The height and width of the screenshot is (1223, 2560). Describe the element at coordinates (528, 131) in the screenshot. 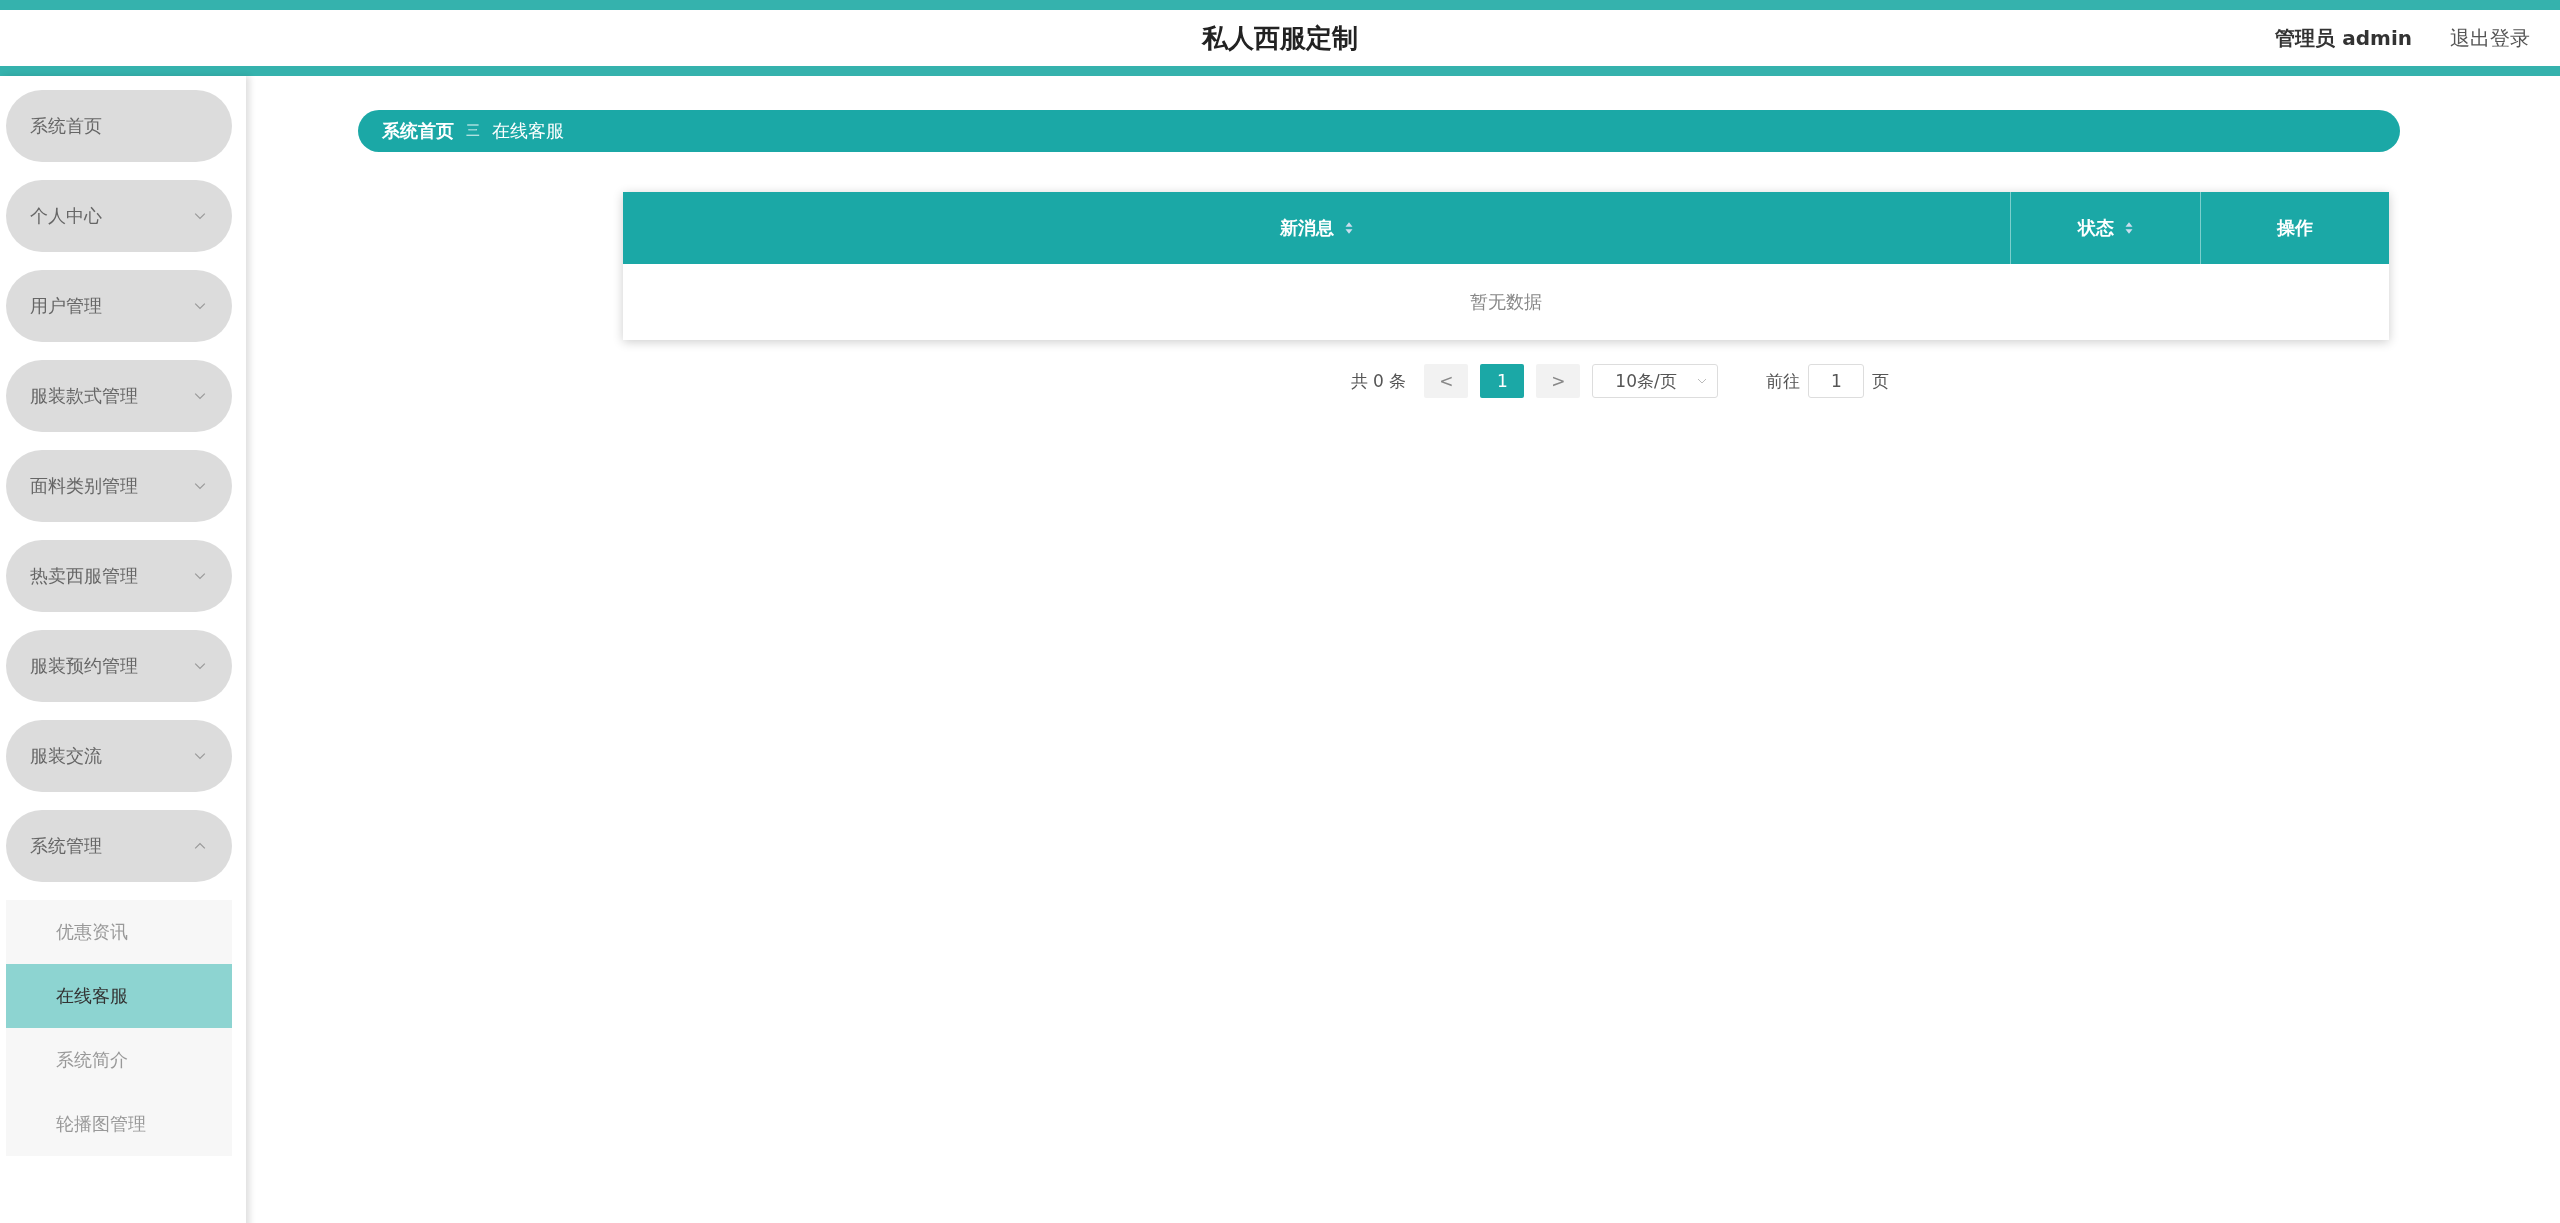

I see `breadcrumb-current: 在线客服` at that location.